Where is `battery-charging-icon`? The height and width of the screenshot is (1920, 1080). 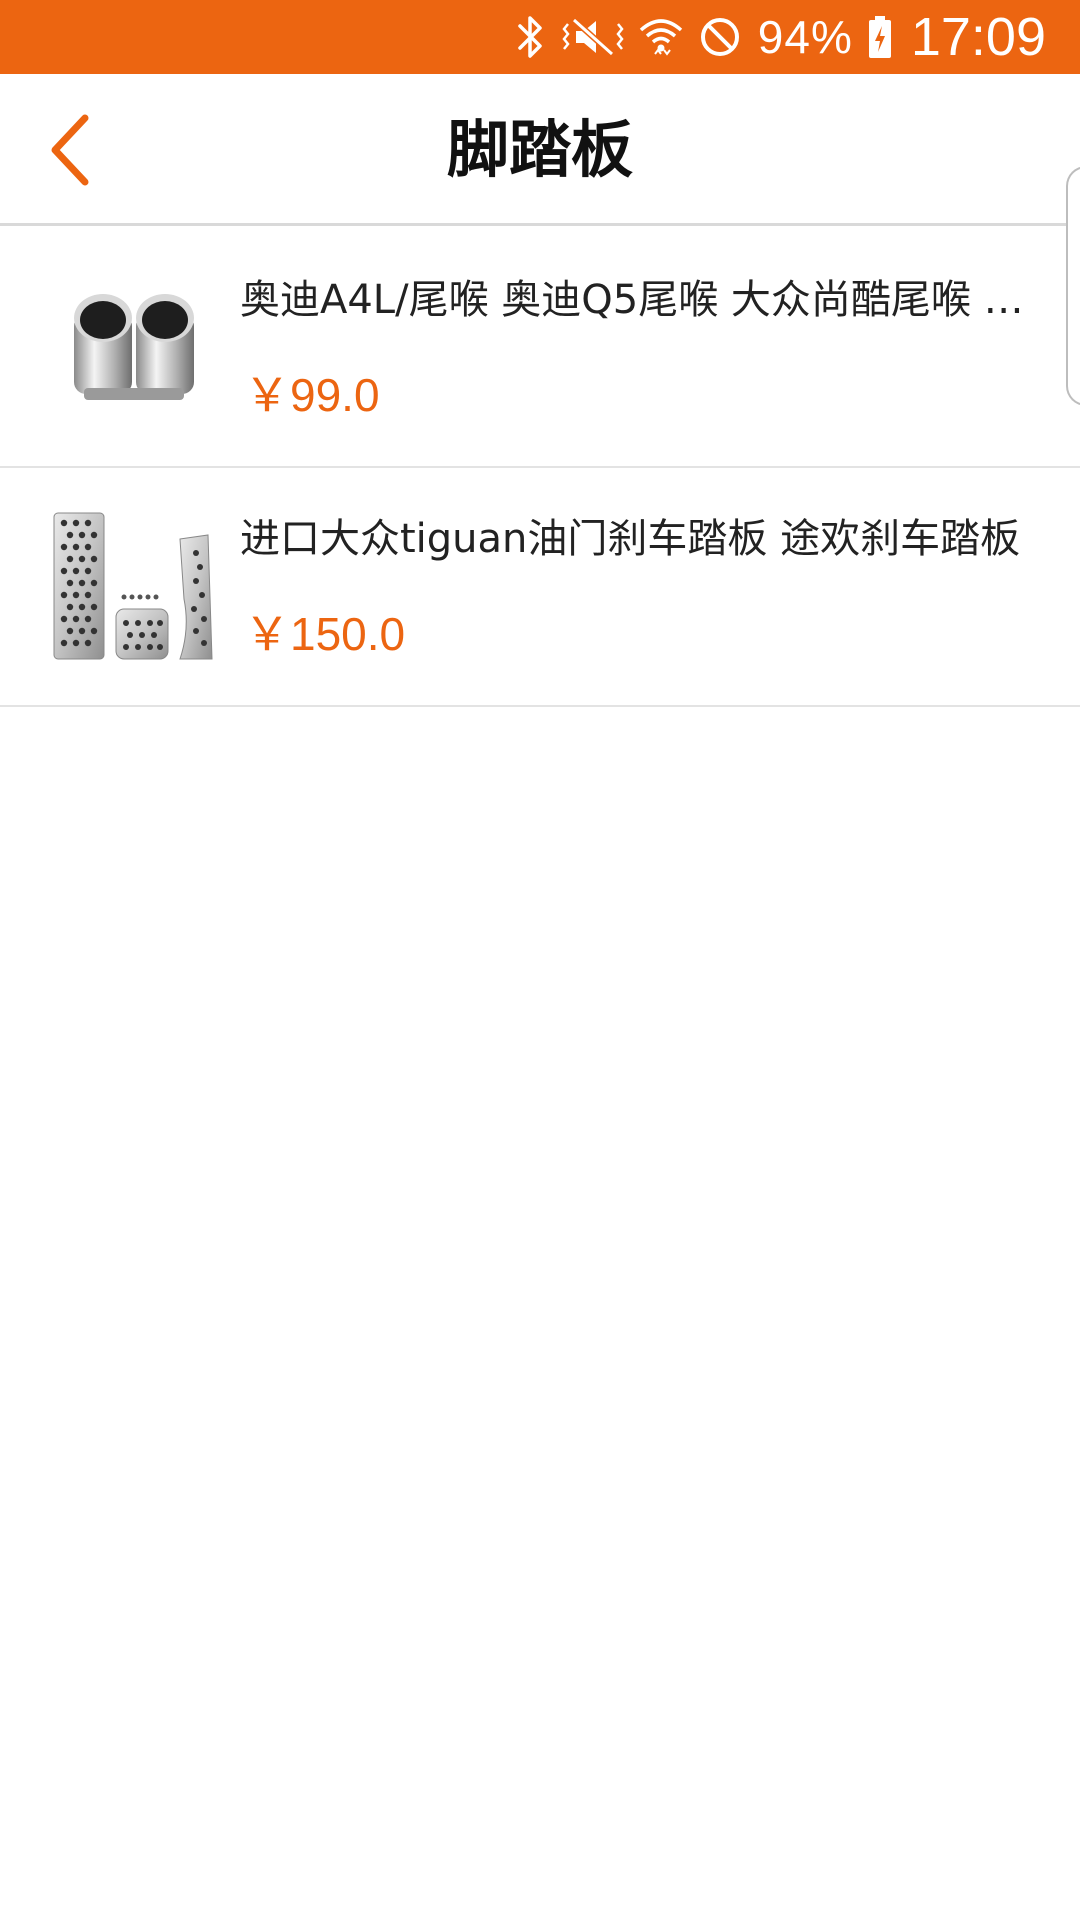 battery-charging-icon is located at coordinates (880, 37).